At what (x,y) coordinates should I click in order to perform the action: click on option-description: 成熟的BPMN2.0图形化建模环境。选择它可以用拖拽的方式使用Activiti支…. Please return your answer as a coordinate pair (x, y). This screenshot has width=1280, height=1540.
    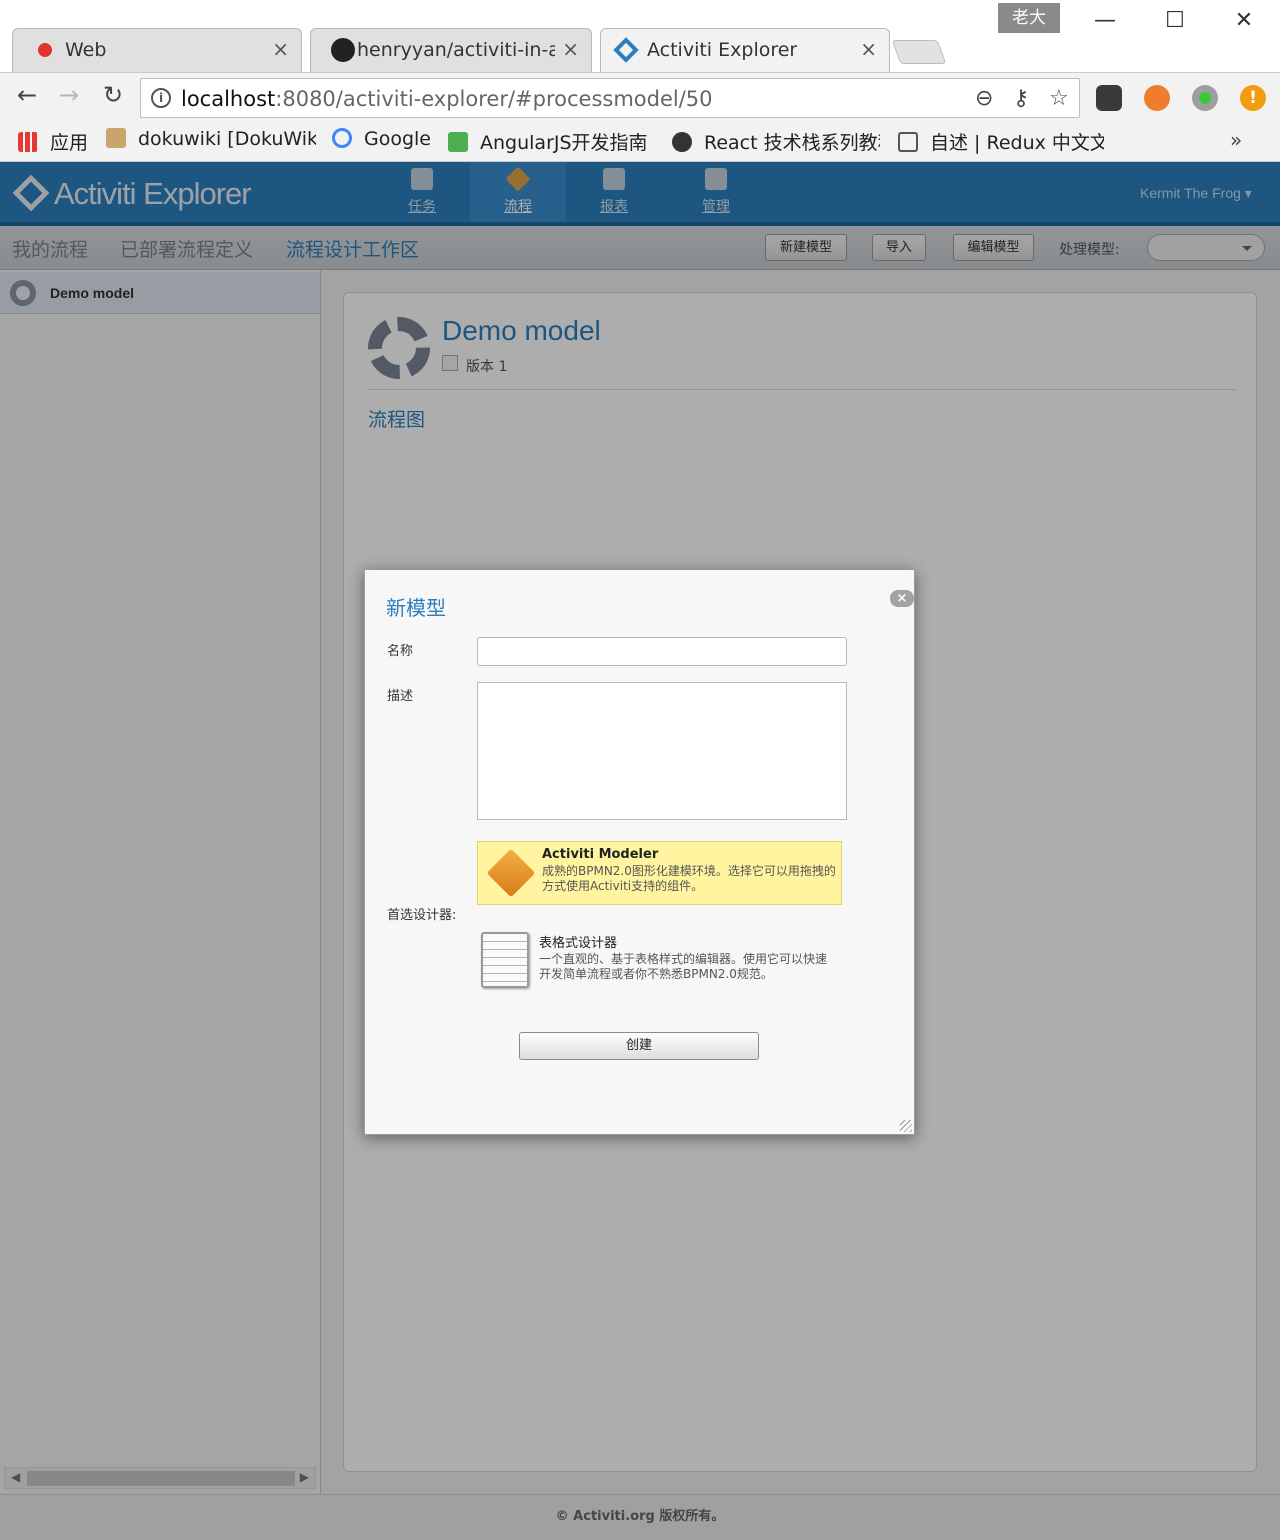
    Looking at the image, I should click on (689, 878).